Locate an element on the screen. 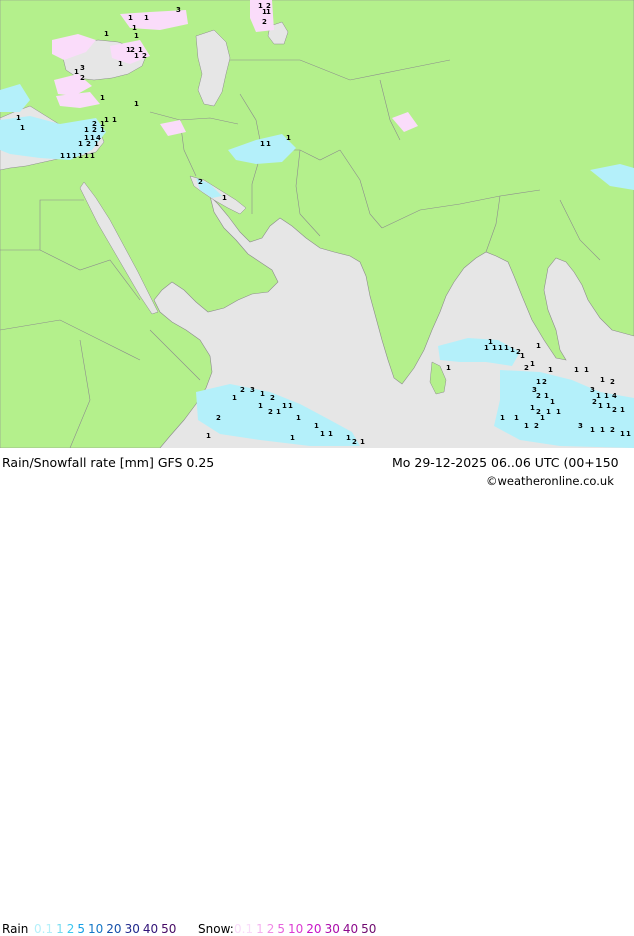  snow-scale-value-1: 1 is located at coordinates (260, 929).